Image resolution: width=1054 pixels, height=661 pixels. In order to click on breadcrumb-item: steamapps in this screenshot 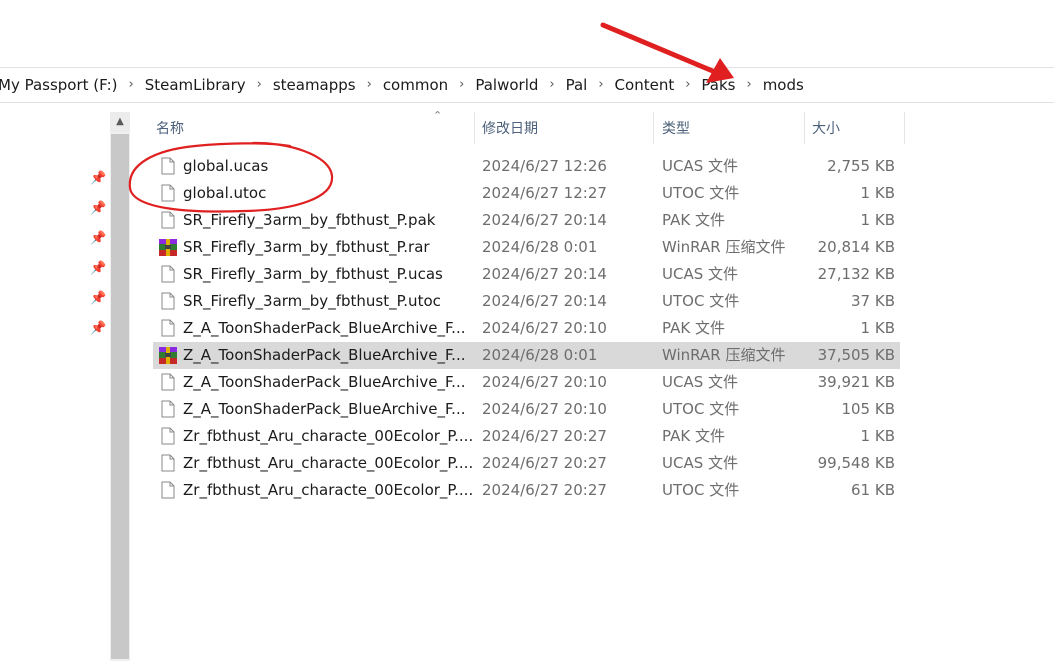, I will do `click(314, 85)`.